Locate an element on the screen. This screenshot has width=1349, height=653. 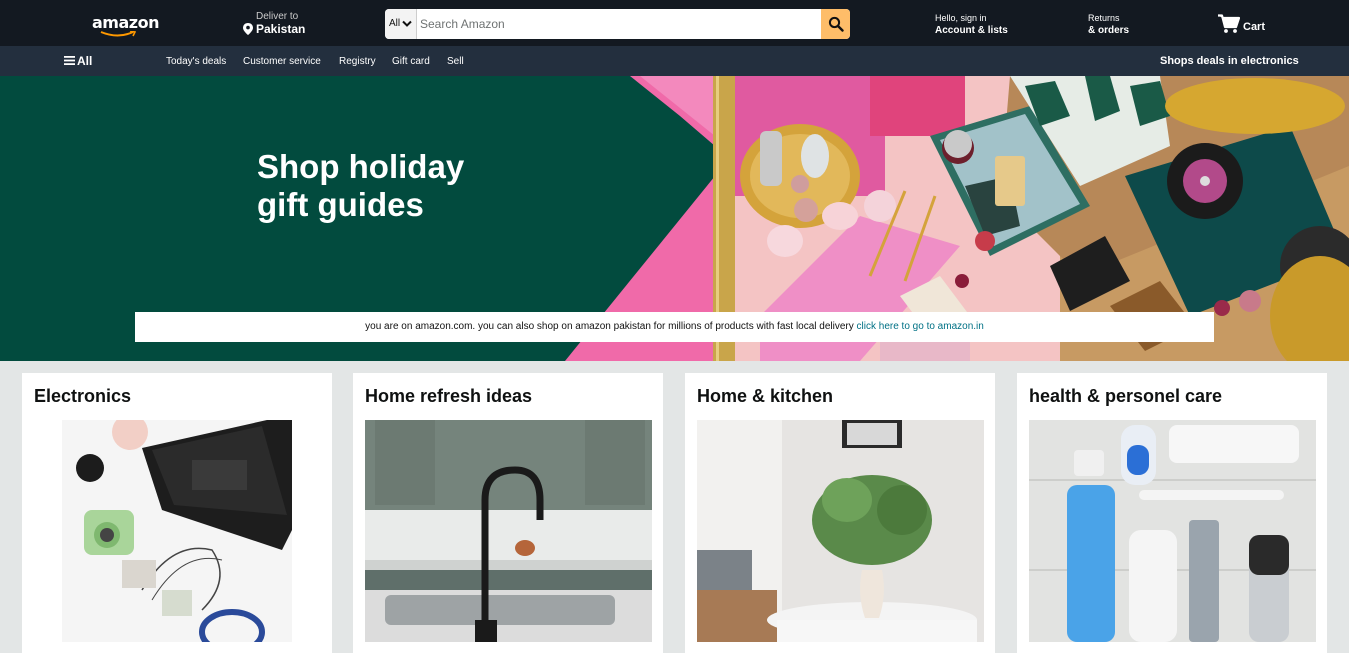
search-icon is located at coordinates (836, 24).